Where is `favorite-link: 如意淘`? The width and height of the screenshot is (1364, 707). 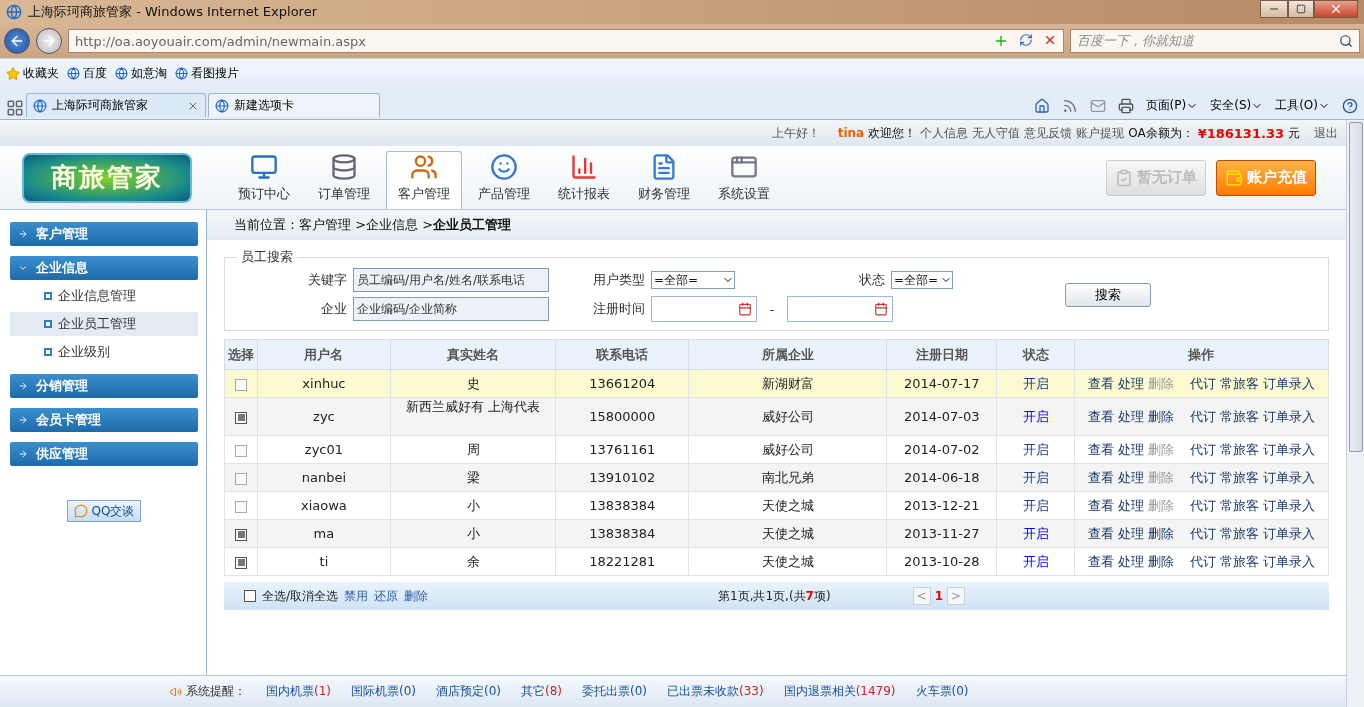
favorite-link: 如意淘 is located at coordinates (141, 73).